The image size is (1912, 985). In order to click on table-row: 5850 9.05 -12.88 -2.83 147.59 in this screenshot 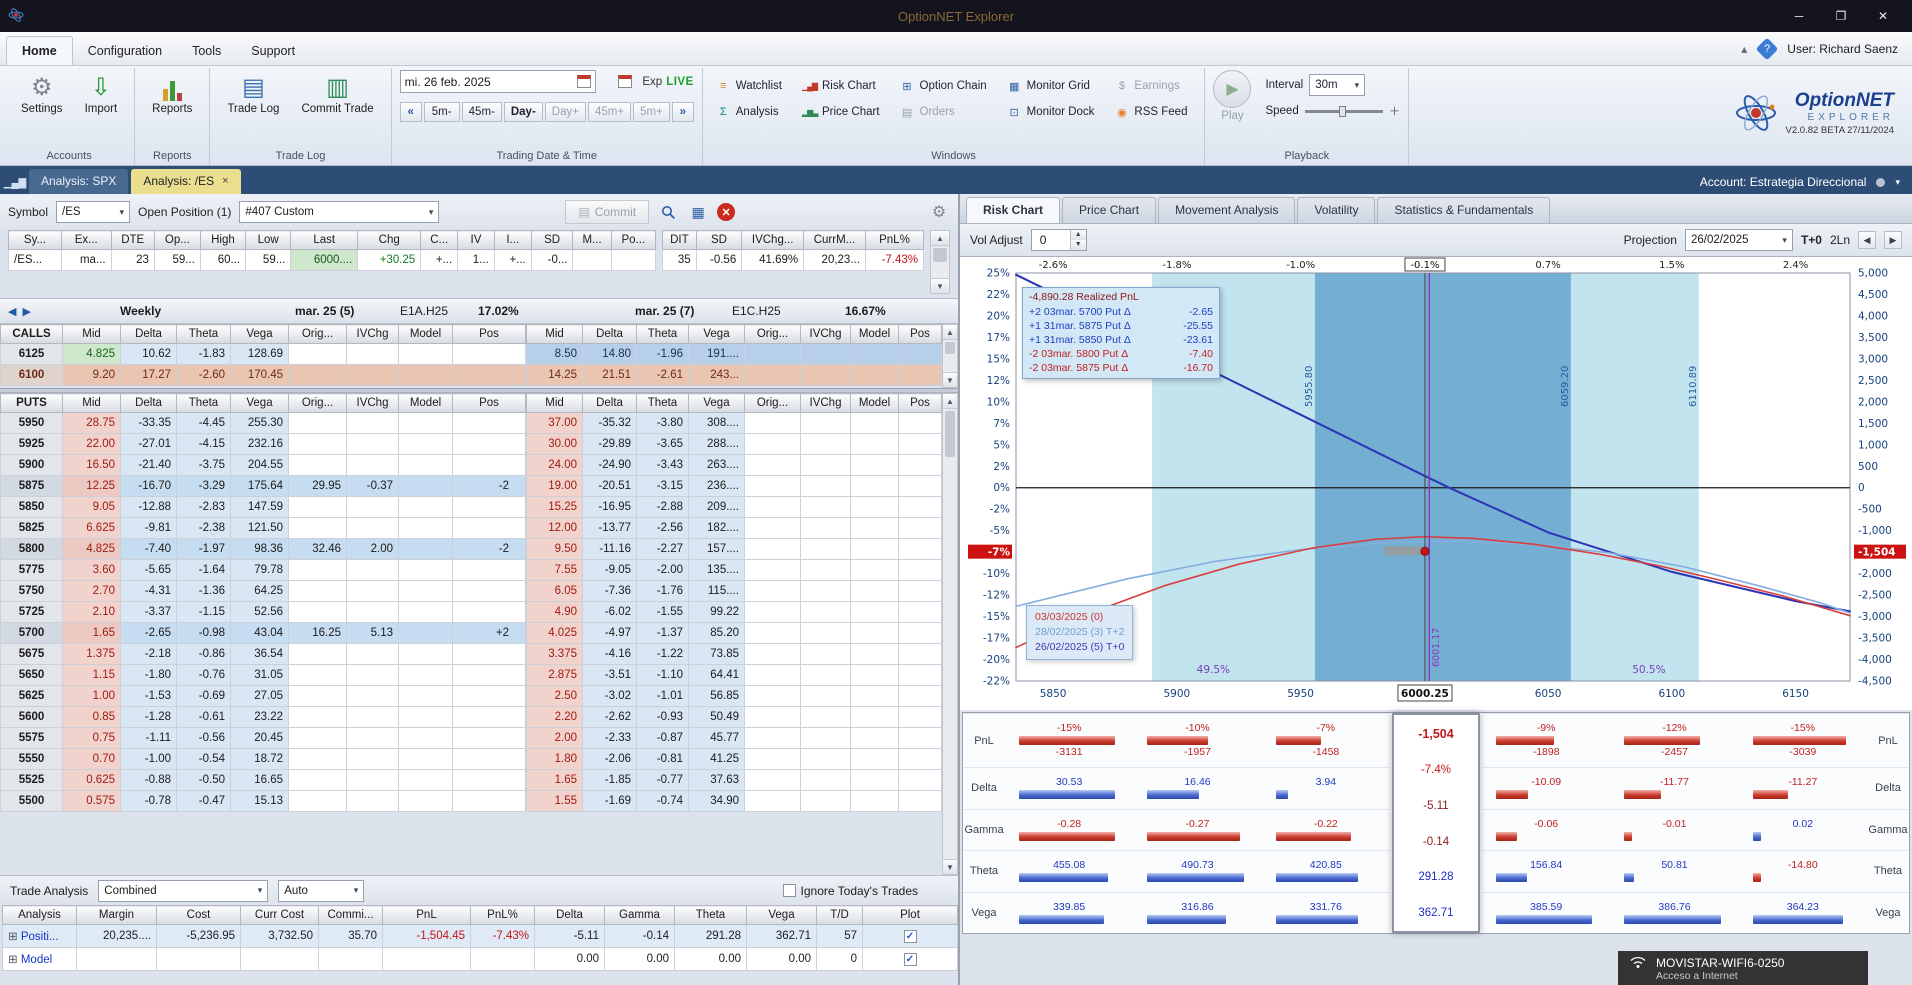, I will do `click(263, 507)`.